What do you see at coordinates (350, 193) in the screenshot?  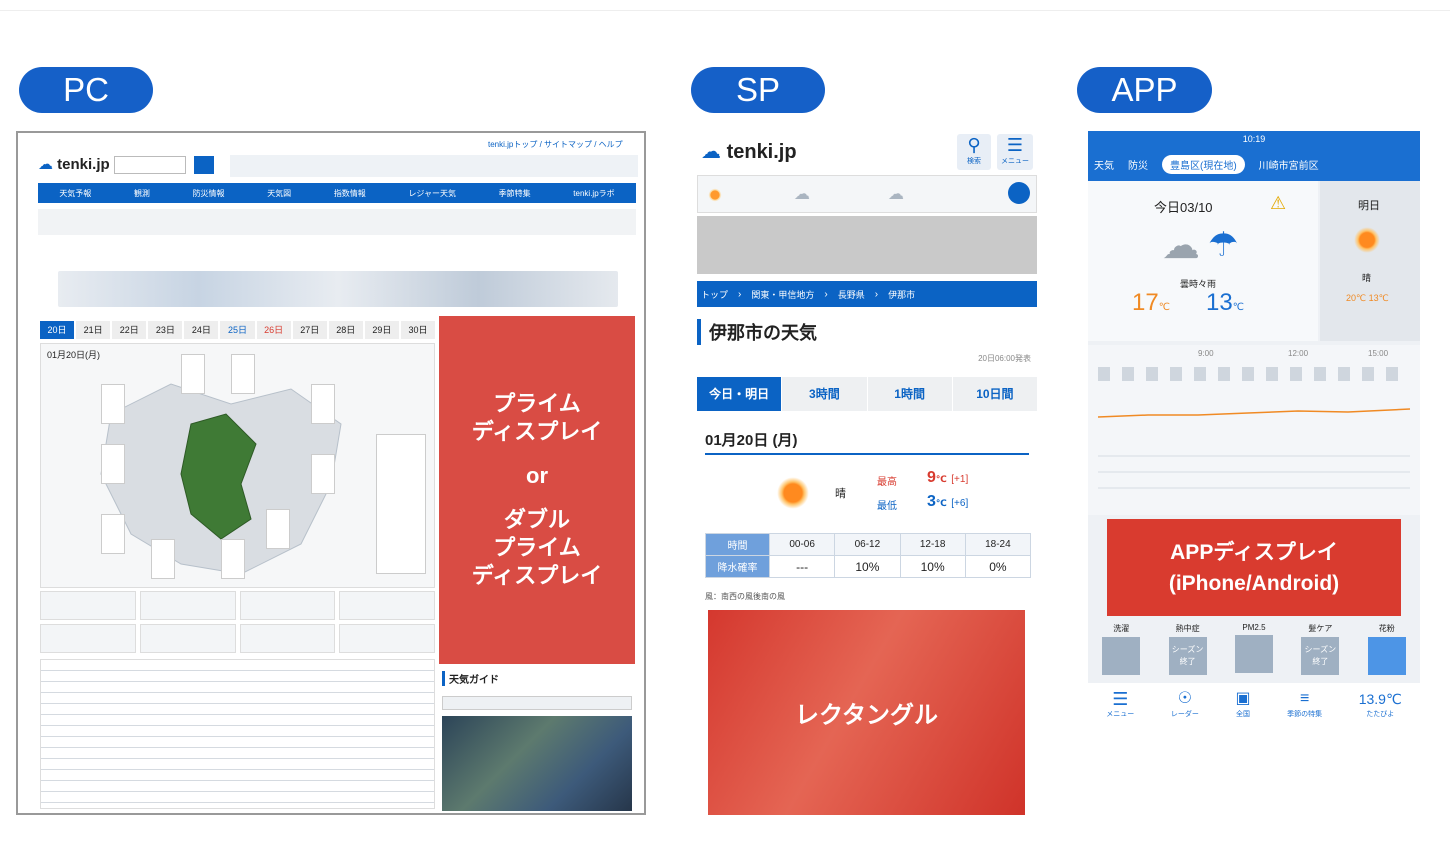 I see `pc-nav-item: 指数情報` at bounding box center [350, 193].